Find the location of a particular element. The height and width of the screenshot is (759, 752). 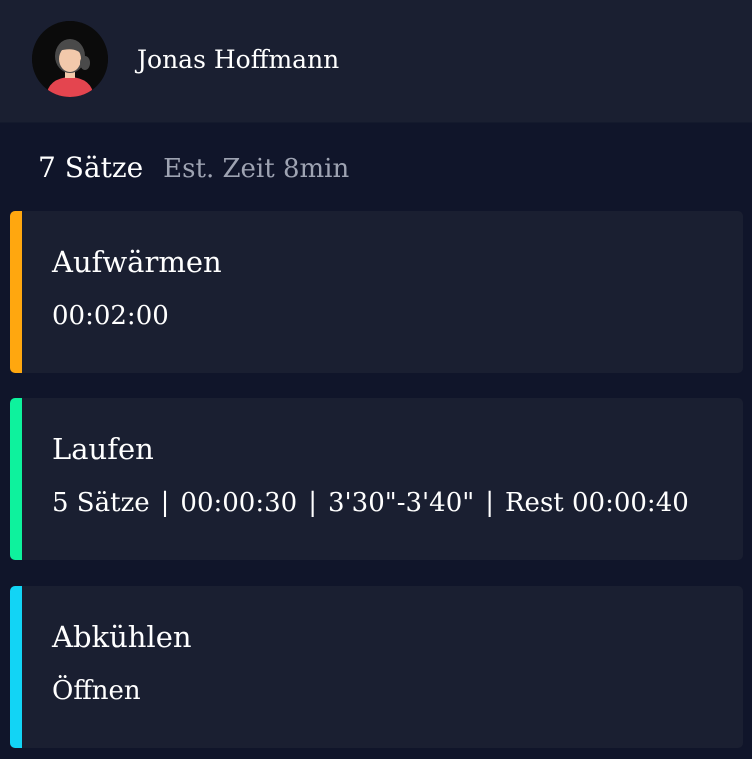

workout-summary: 7 Sätze Est. Zeit 8min is located at coordinates (193, 168).